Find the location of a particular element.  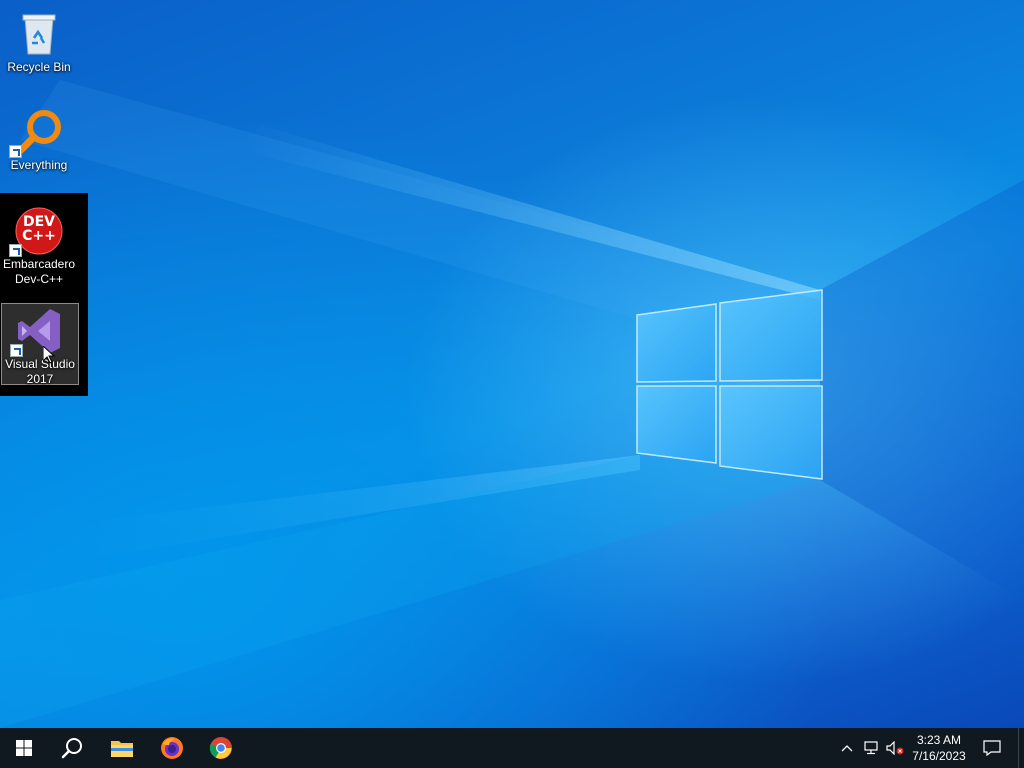

desktop-icon-everything: Everything is located at coordinates (39, 138).